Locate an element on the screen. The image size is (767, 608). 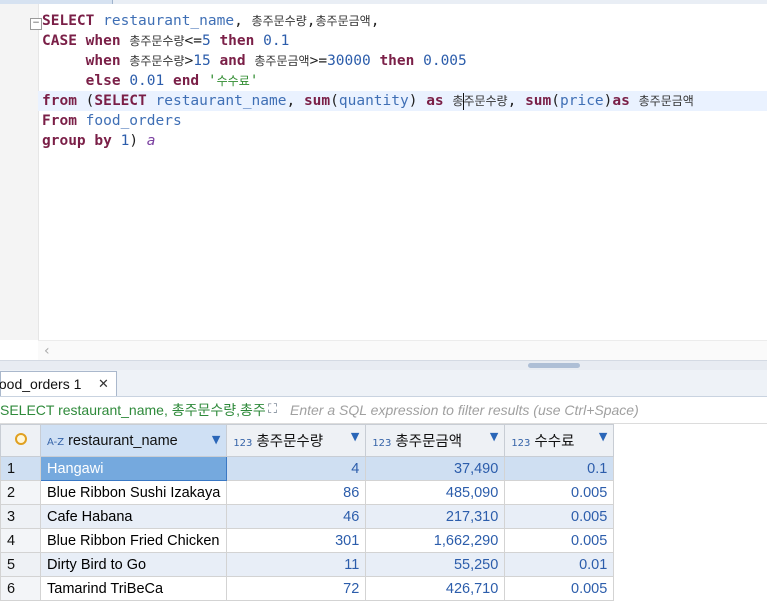
code-line: else 0.01 end '수수료' is located at coordinates (150, 81).